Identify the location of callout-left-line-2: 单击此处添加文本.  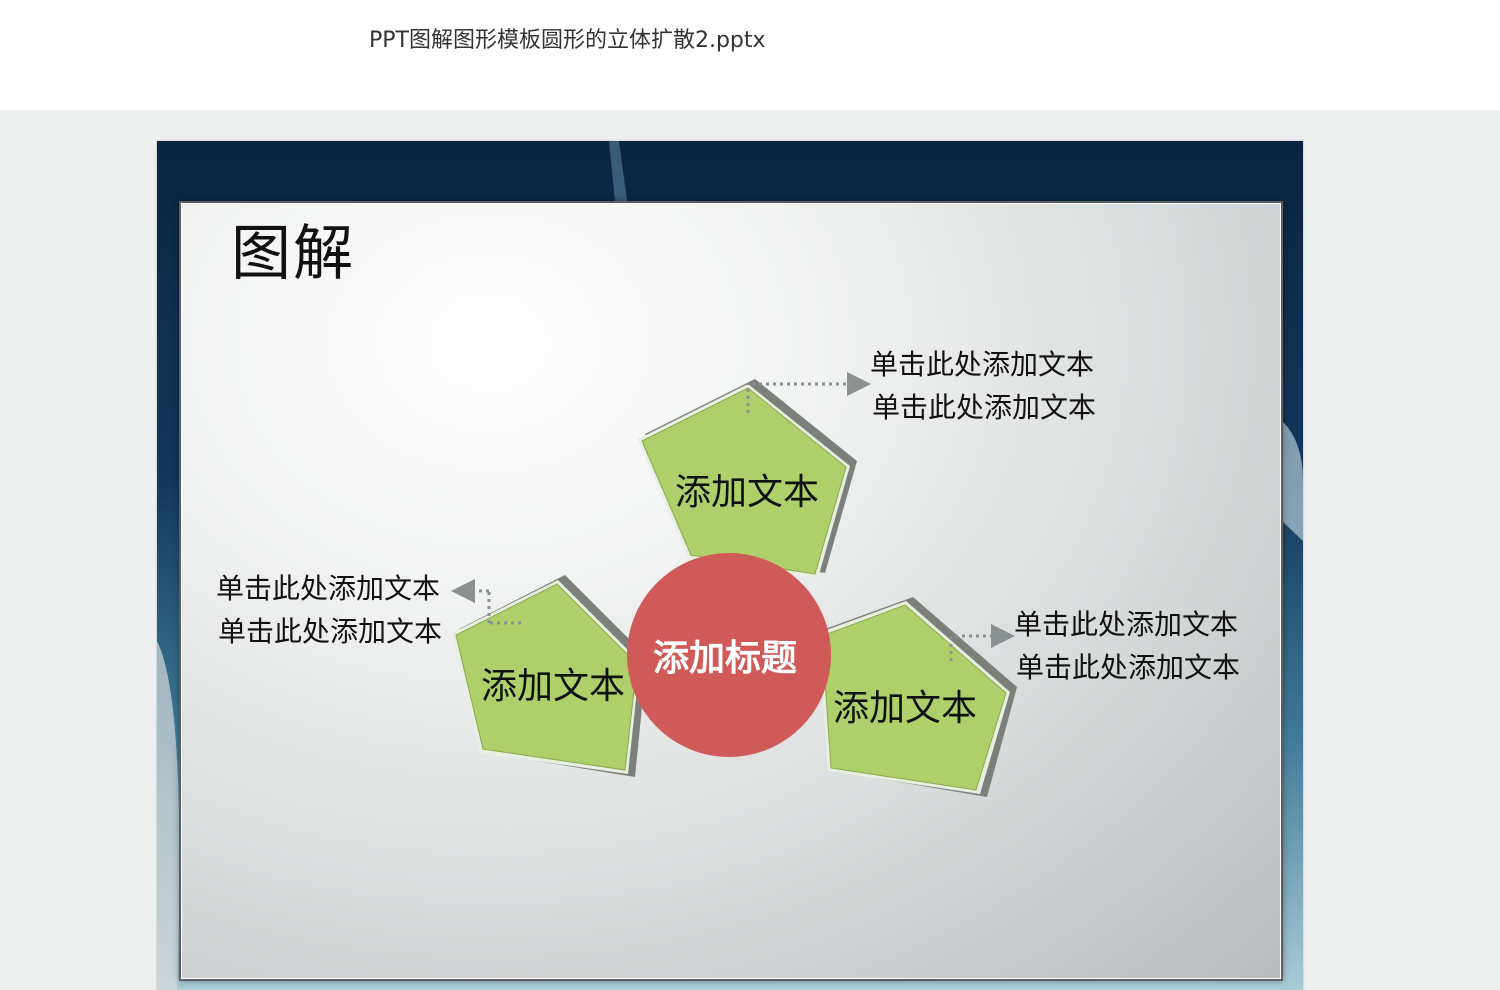
(330, 630).